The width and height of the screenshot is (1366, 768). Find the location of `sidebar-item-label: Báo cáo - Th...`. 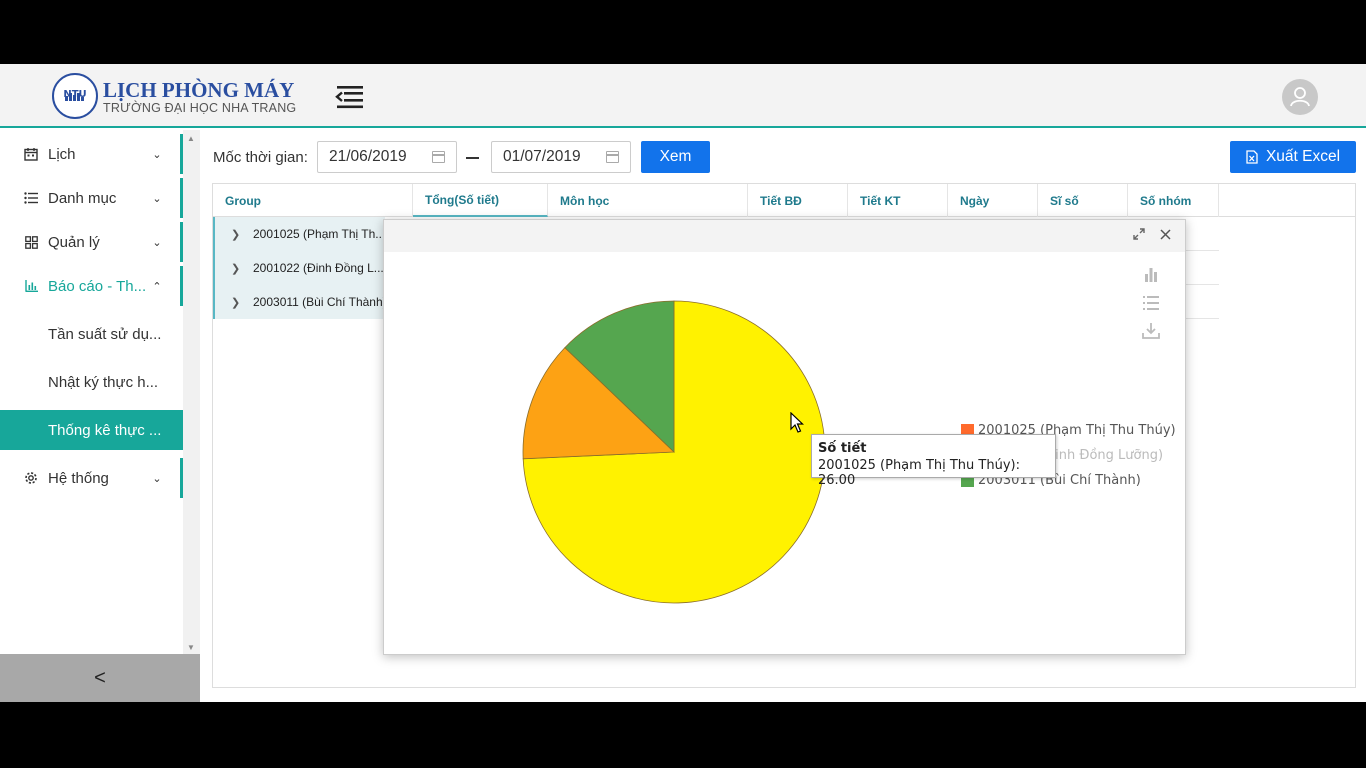

sidebar-item-label: Báo cáo - Th... is located at coordinates (97, 286).